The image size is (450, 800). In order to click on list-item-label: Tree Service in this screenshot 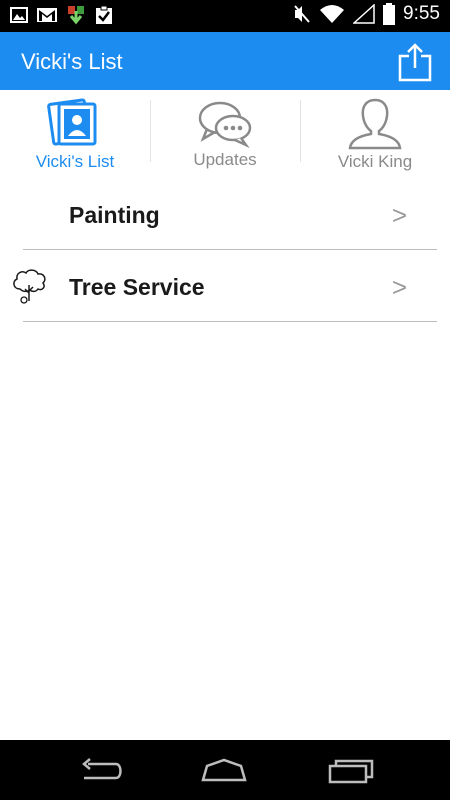, I will do `click(137, 287)`.